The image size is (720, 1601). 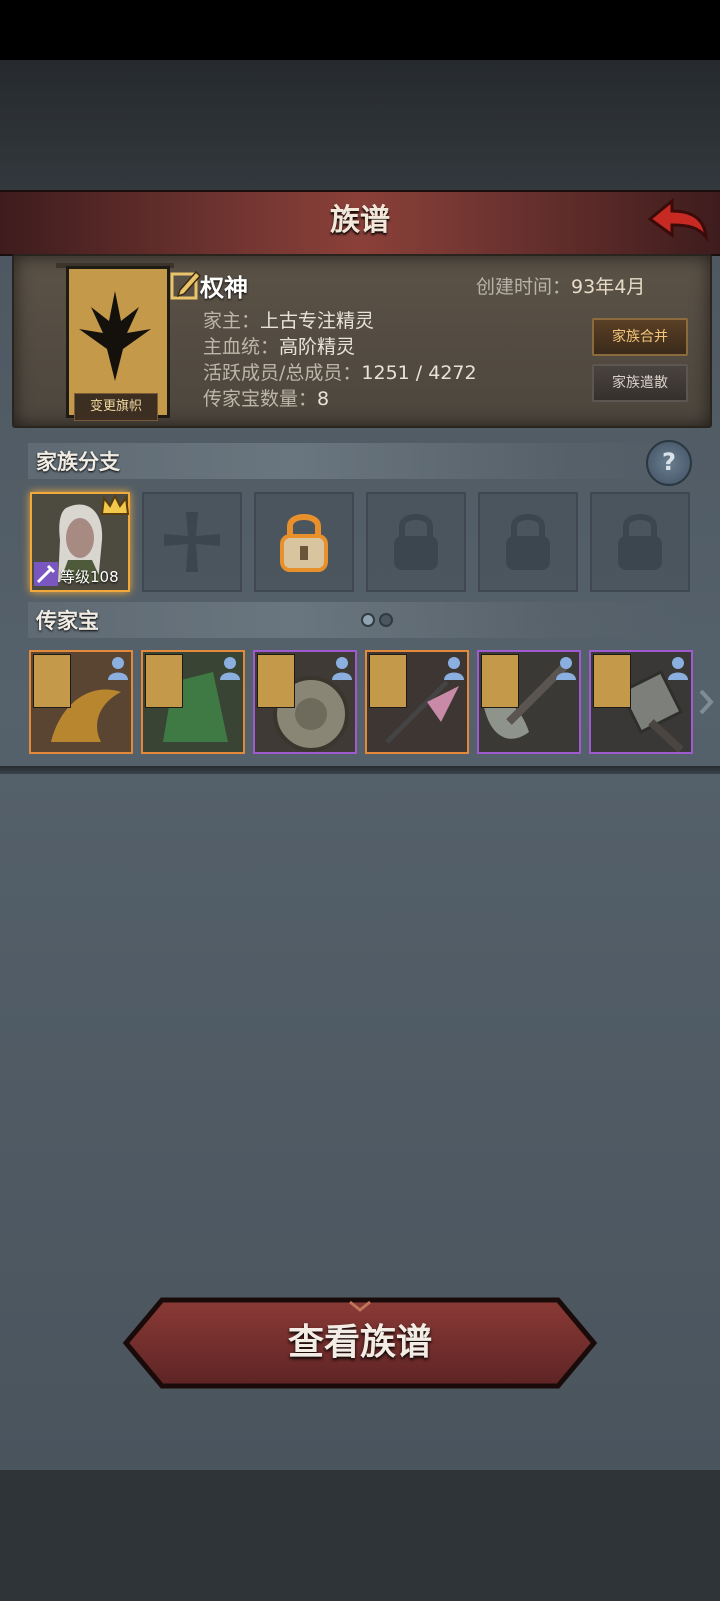 I want to click on page-dots-icon, so click(x=377, y=620).